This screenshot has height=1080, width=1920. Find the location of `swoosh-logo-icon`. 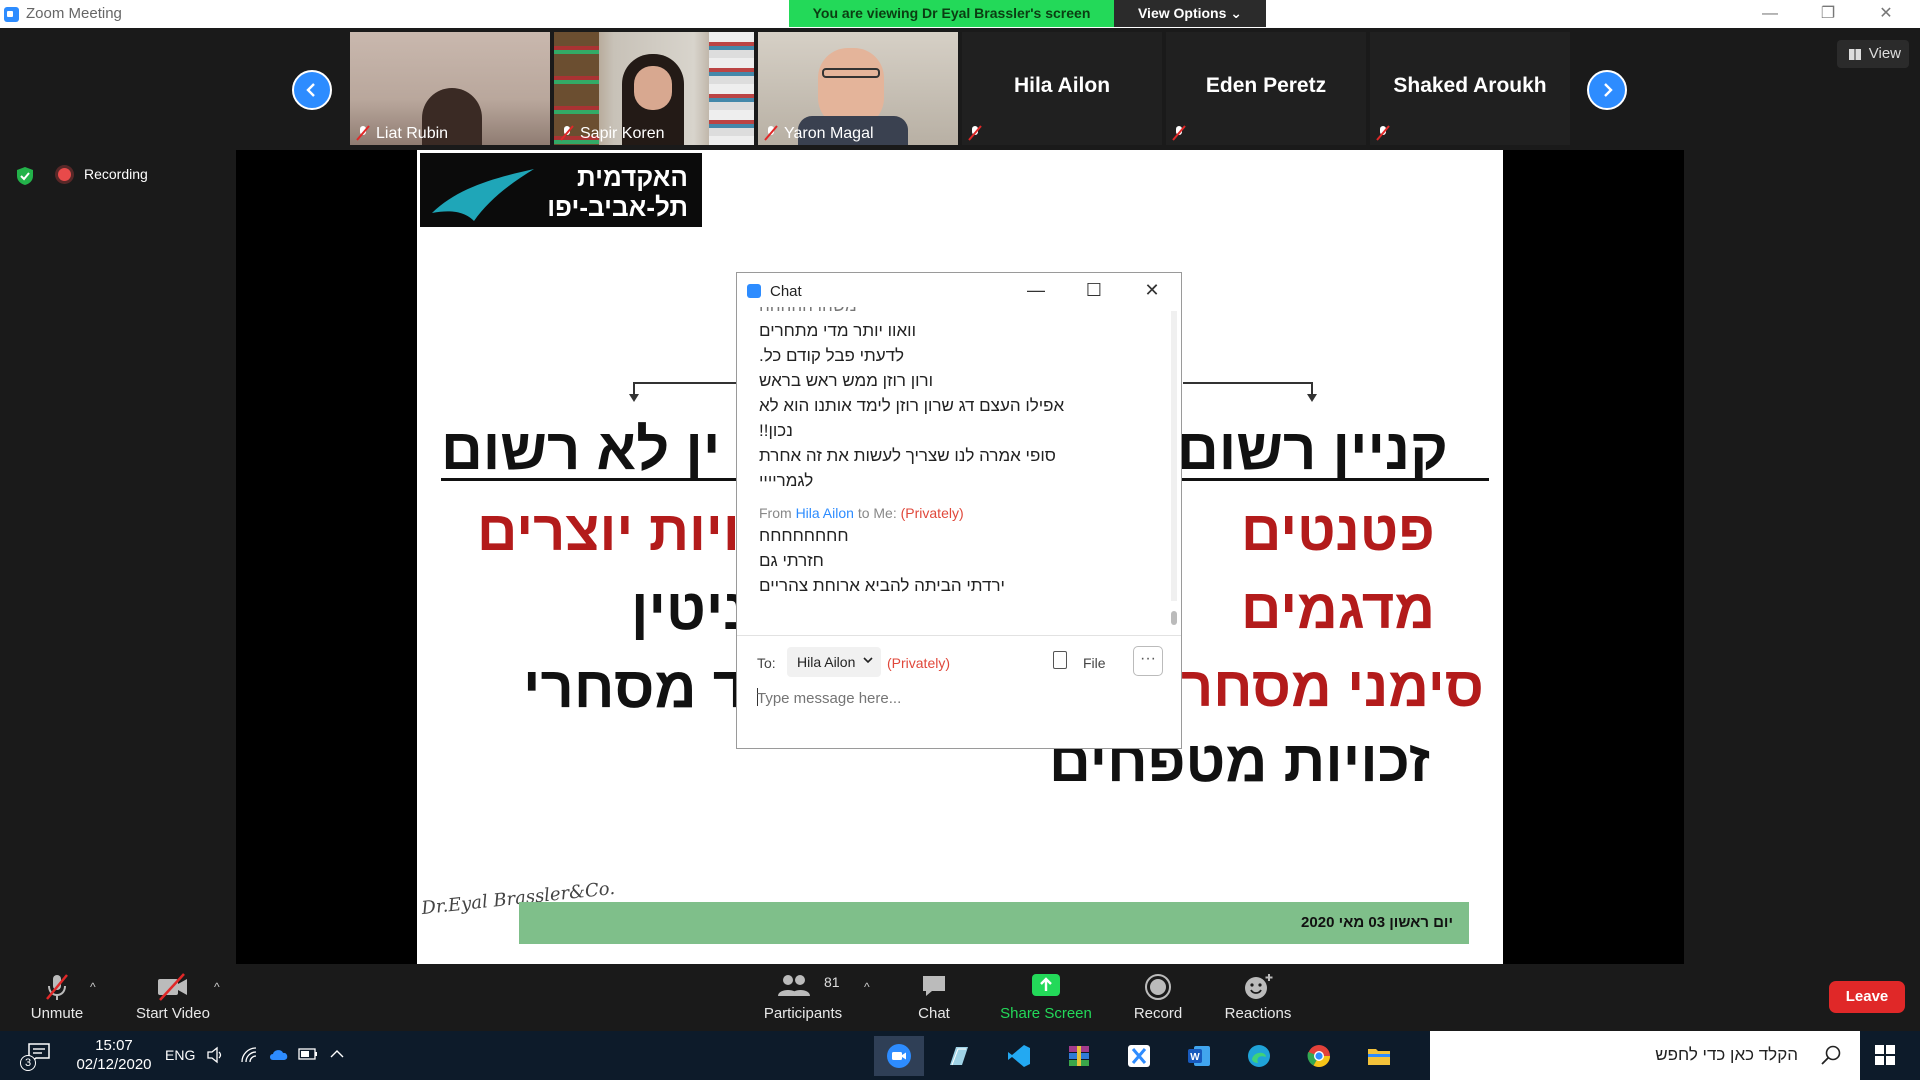

swoosh-logo-icon is located at coordinates (483, 195).